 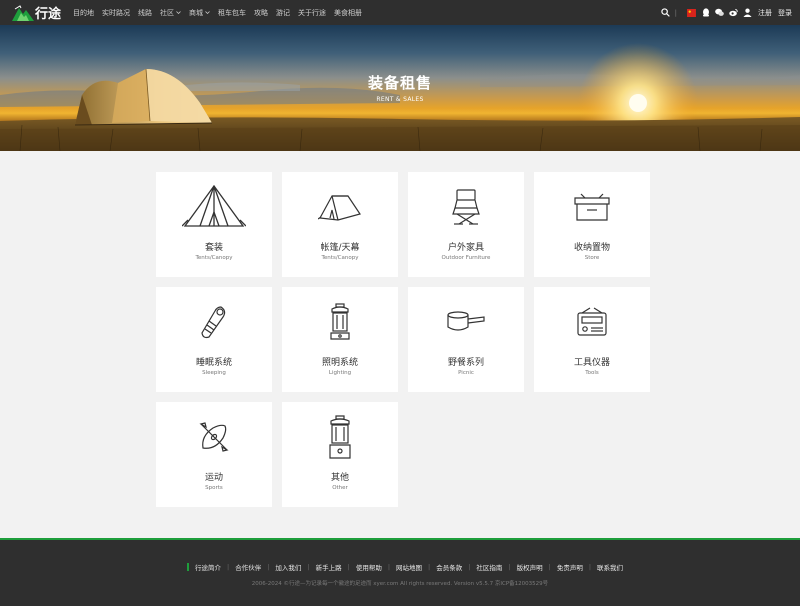 I want to click on menu-label: 游记, so click(x=283, y=12).